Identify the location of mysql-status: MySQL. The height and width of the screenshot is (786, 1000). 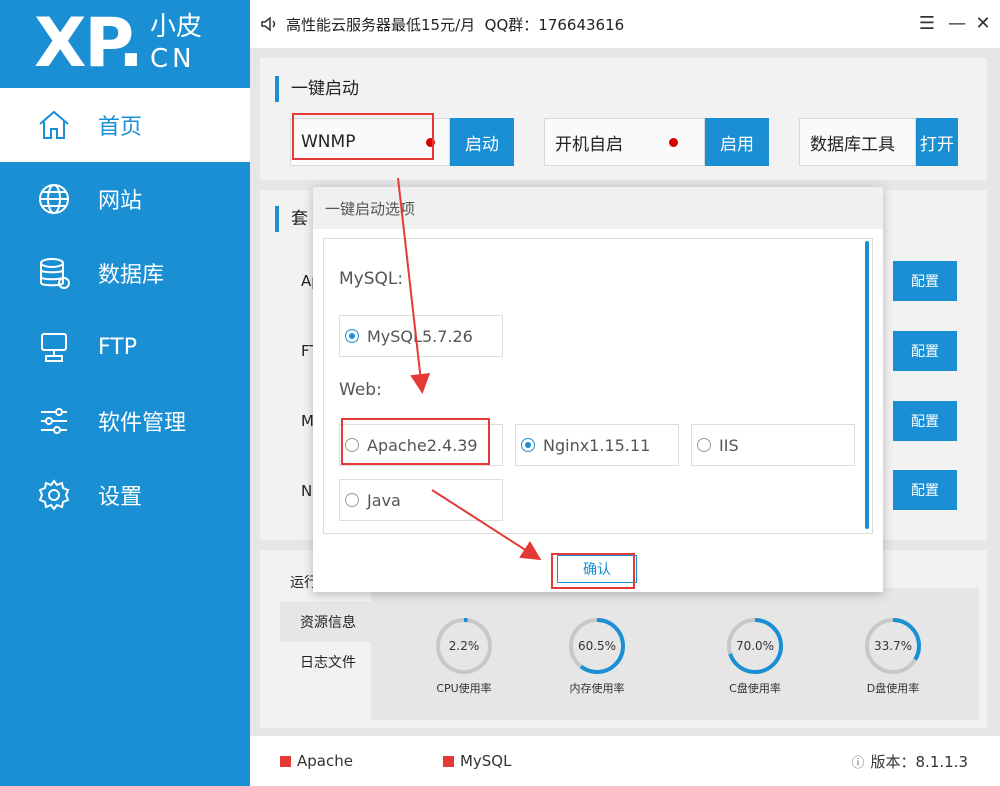
(477, 761).